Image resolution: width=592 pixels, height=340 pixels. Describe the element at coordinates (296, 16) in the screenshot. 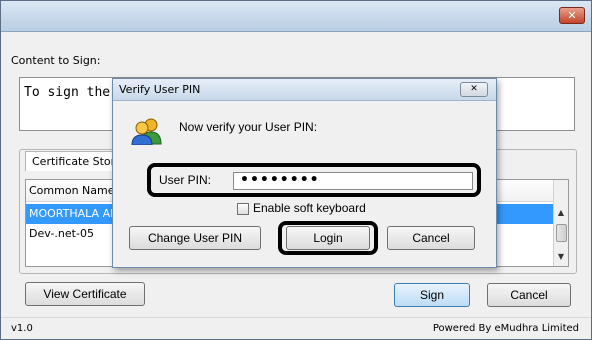

I see `title-bar: ✕` at that location.